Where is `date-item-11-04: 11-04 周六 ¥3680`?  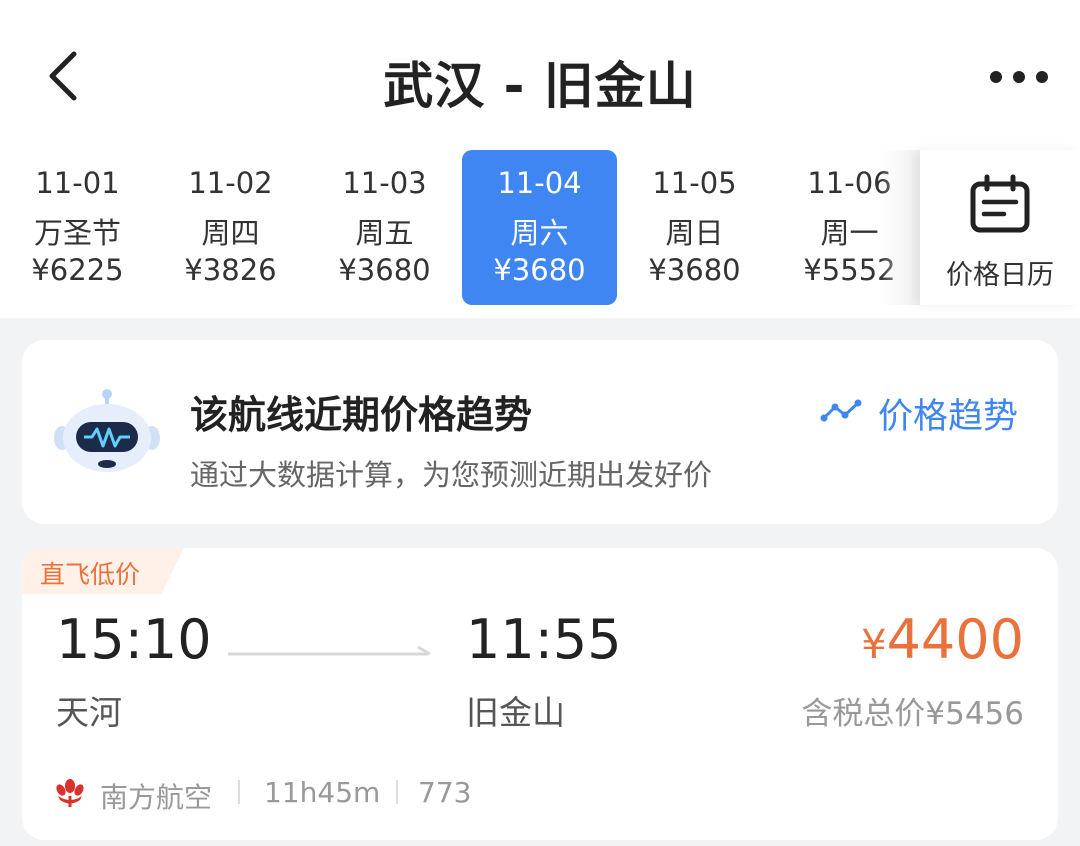
date-item-11-04: 11-04 周六 ¥3680 is located at coordinates (539, 227).